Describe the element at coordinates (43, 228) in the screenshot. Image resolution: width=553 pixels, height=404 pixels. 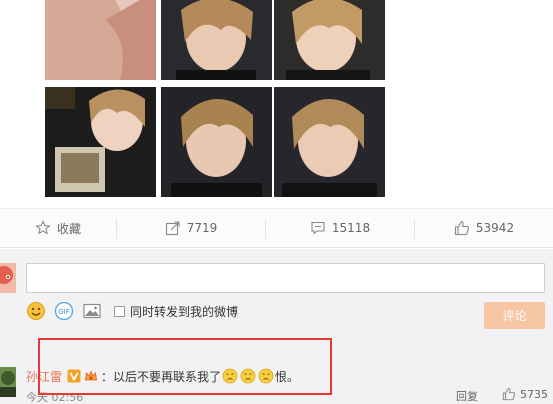
I see `star-icon` at that location.